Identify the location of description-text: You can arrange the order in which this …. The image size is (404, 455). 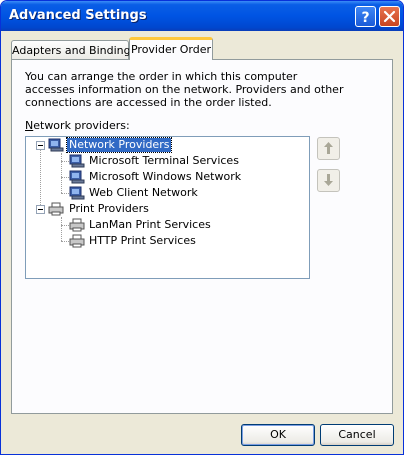
(184, 89).